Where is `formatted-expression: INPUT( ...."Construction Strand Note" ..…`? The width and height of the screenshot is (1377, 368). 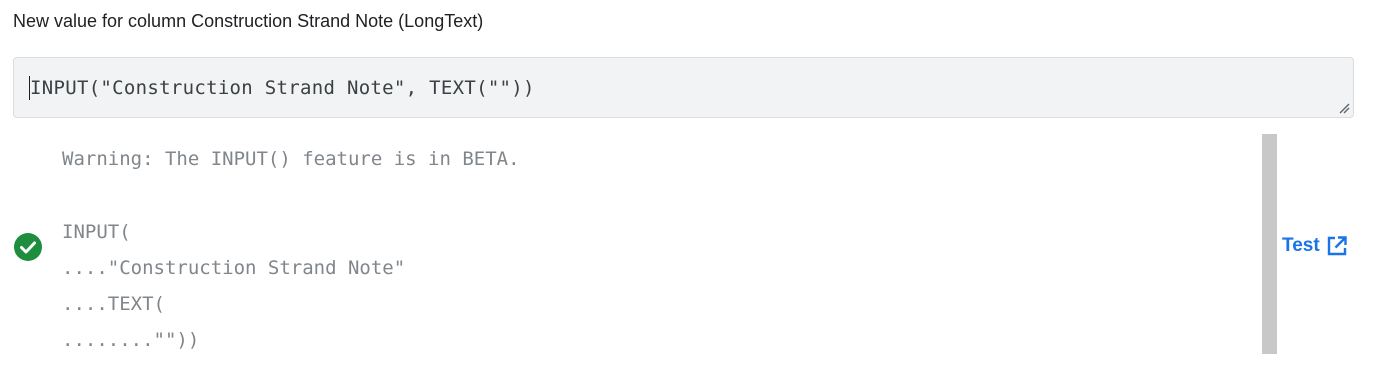
formatted-expression: INPUT( ...."Construction Strand Note" ..… is located at coordinates (233, 292).